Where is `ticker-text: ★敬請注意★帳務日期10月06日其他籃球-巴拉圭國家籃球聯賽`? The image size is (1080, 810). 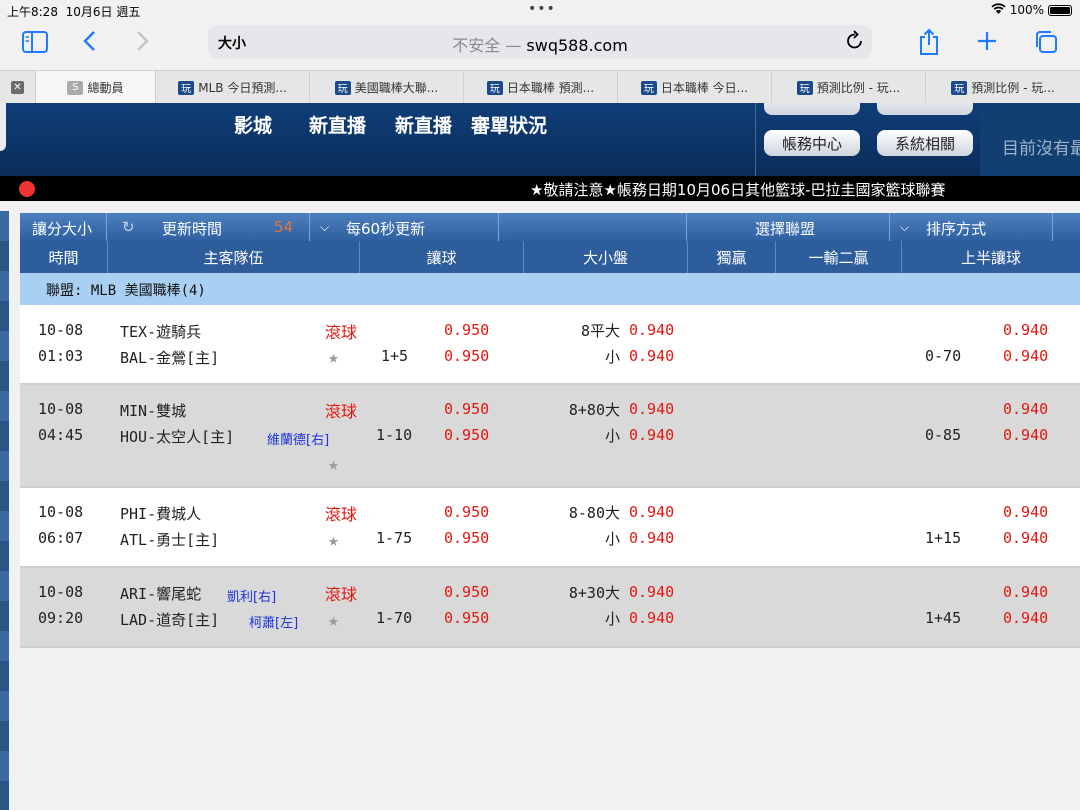
ticker-text: ★敬請注意★帳務日期10月06日其他籃球-巴拉圭國家籃球聯賽 is located at coordinates (738, 190).